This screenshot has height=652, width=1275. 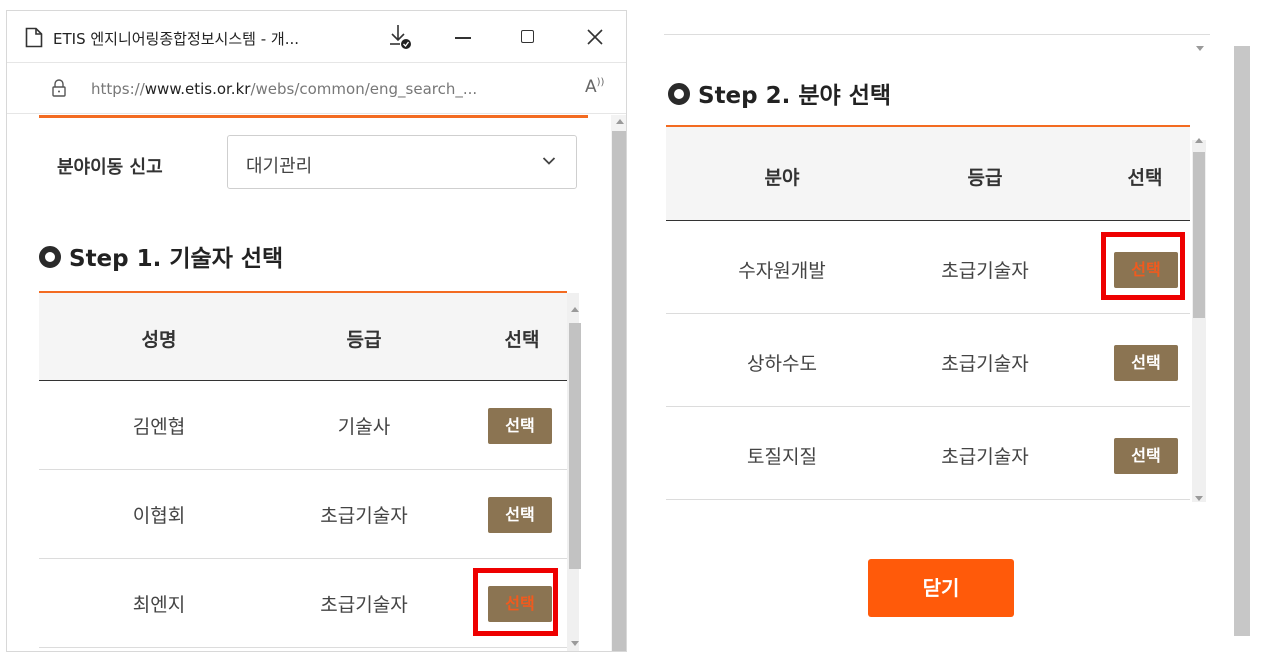 I want to click on table-header: 성명 등급 선택, so click(x=303, y=337).